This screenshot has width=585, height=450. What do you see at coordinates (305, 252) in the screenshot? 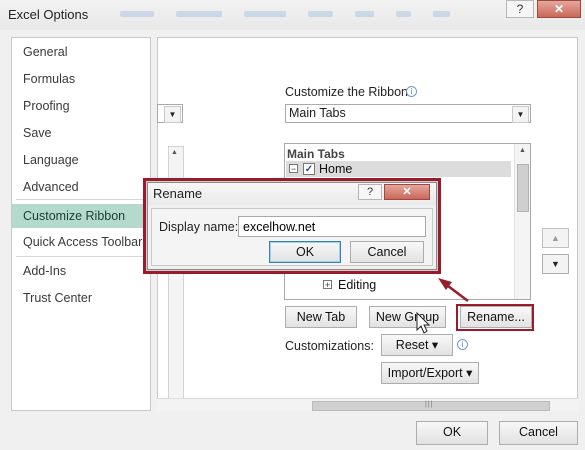
I see `dialog-ok-button: OK` at bounding box center [305, 252].